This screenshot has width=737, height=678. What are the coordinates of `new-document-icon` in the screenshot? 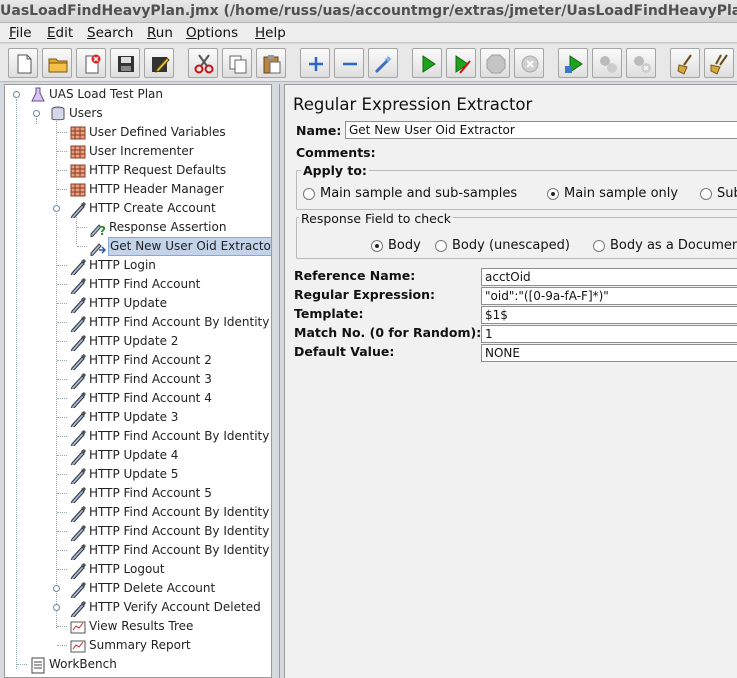 It's located at (24, 64).